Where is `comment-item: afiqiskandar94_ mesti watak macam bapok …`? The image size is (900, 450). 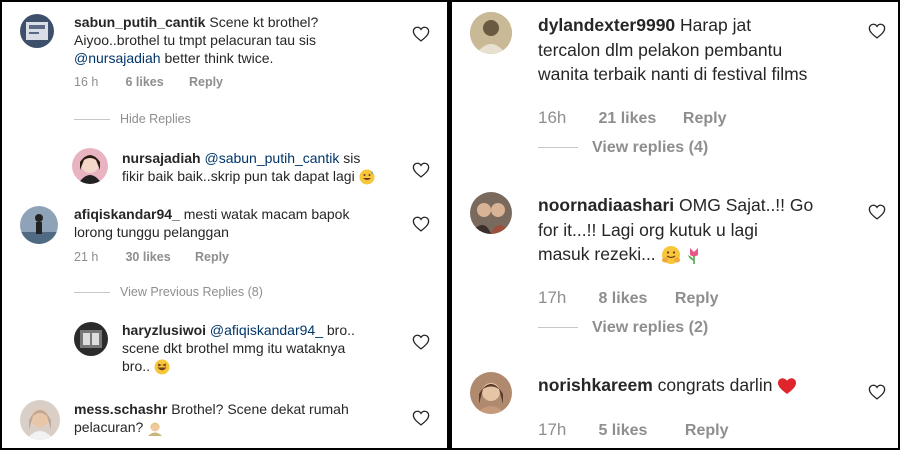
comment-item: afiqiskandar94_ mesti watak macam bapok … is located at coordinates (224, 234).